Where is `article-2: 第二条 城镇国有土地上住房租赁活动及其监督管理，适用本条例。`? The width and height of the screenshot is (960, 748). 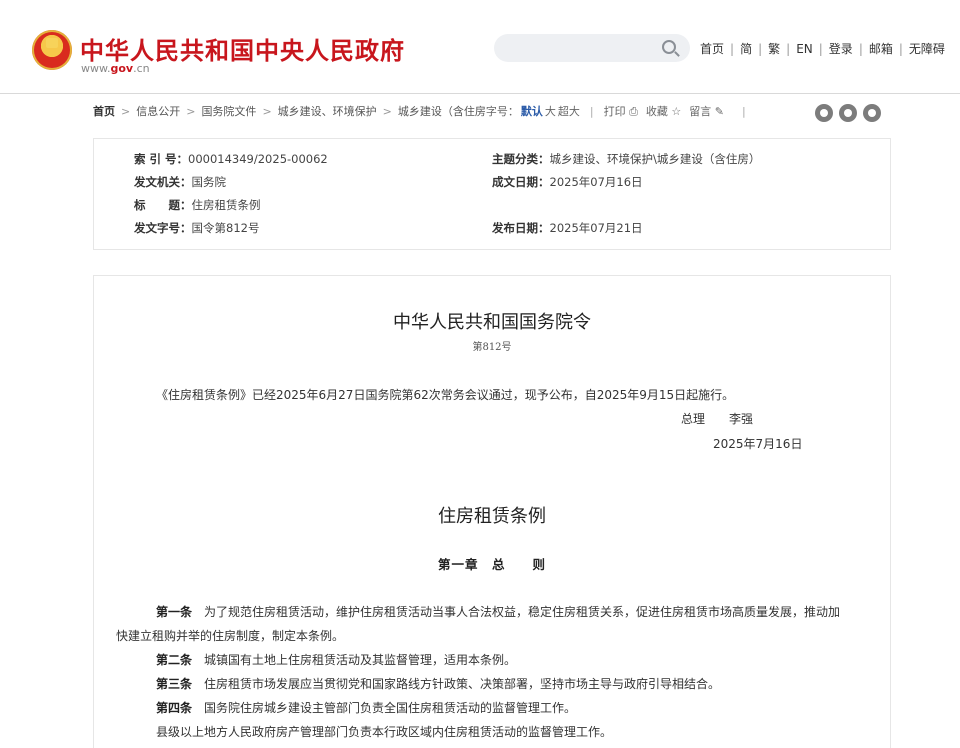
article-2: 第二条 城镇国有土地上住房租赁活动及其监督管理，适用本条例。 is located at coordinates (336, 659).